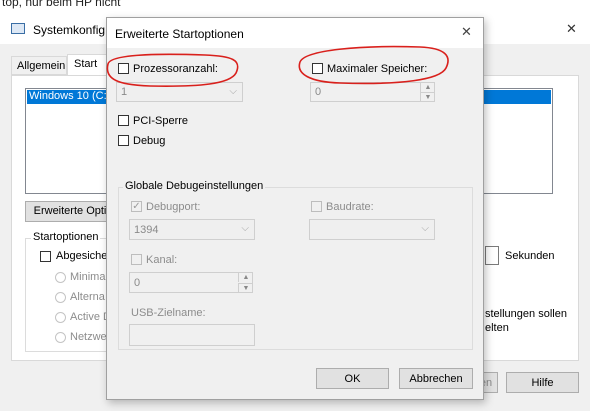 The image size is (590, 411). I want to click on red-annotation-overlay, so click(277, 66).